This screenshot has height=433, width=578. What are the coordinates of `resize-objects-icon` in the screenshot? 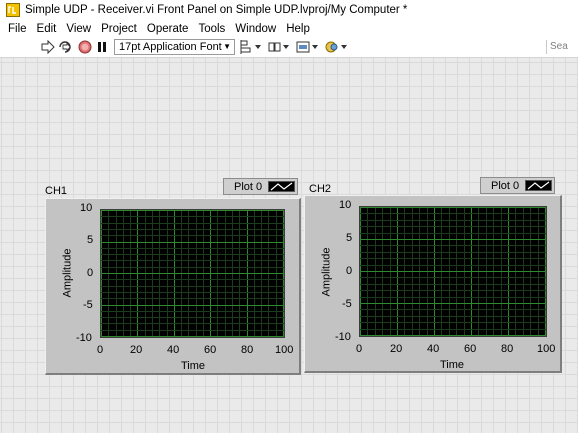 It's located at (307, 47).